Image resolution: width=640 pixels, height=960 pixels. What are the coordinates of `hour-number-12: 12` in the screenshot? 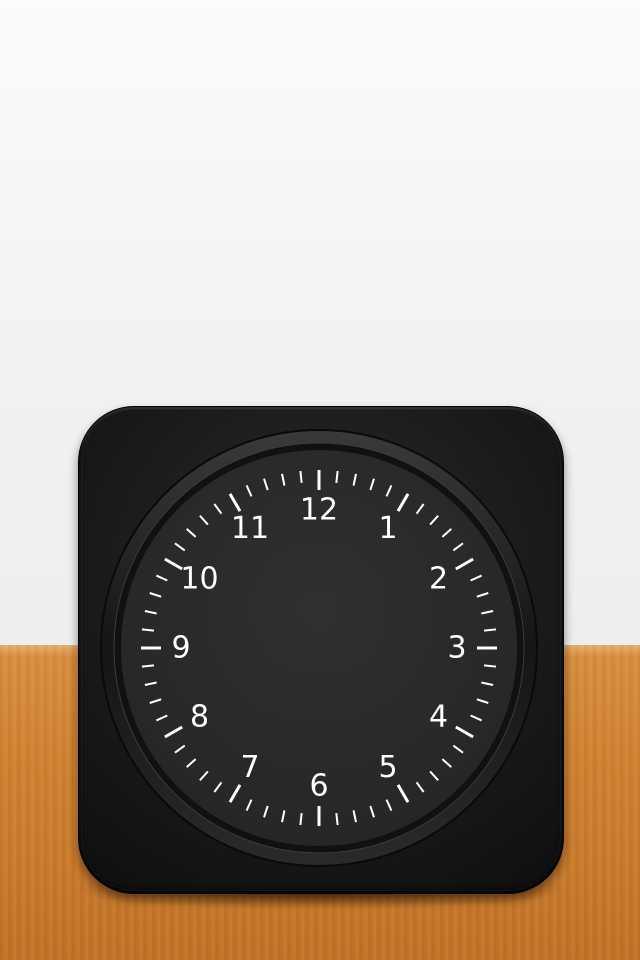 It's located at (319, 510).